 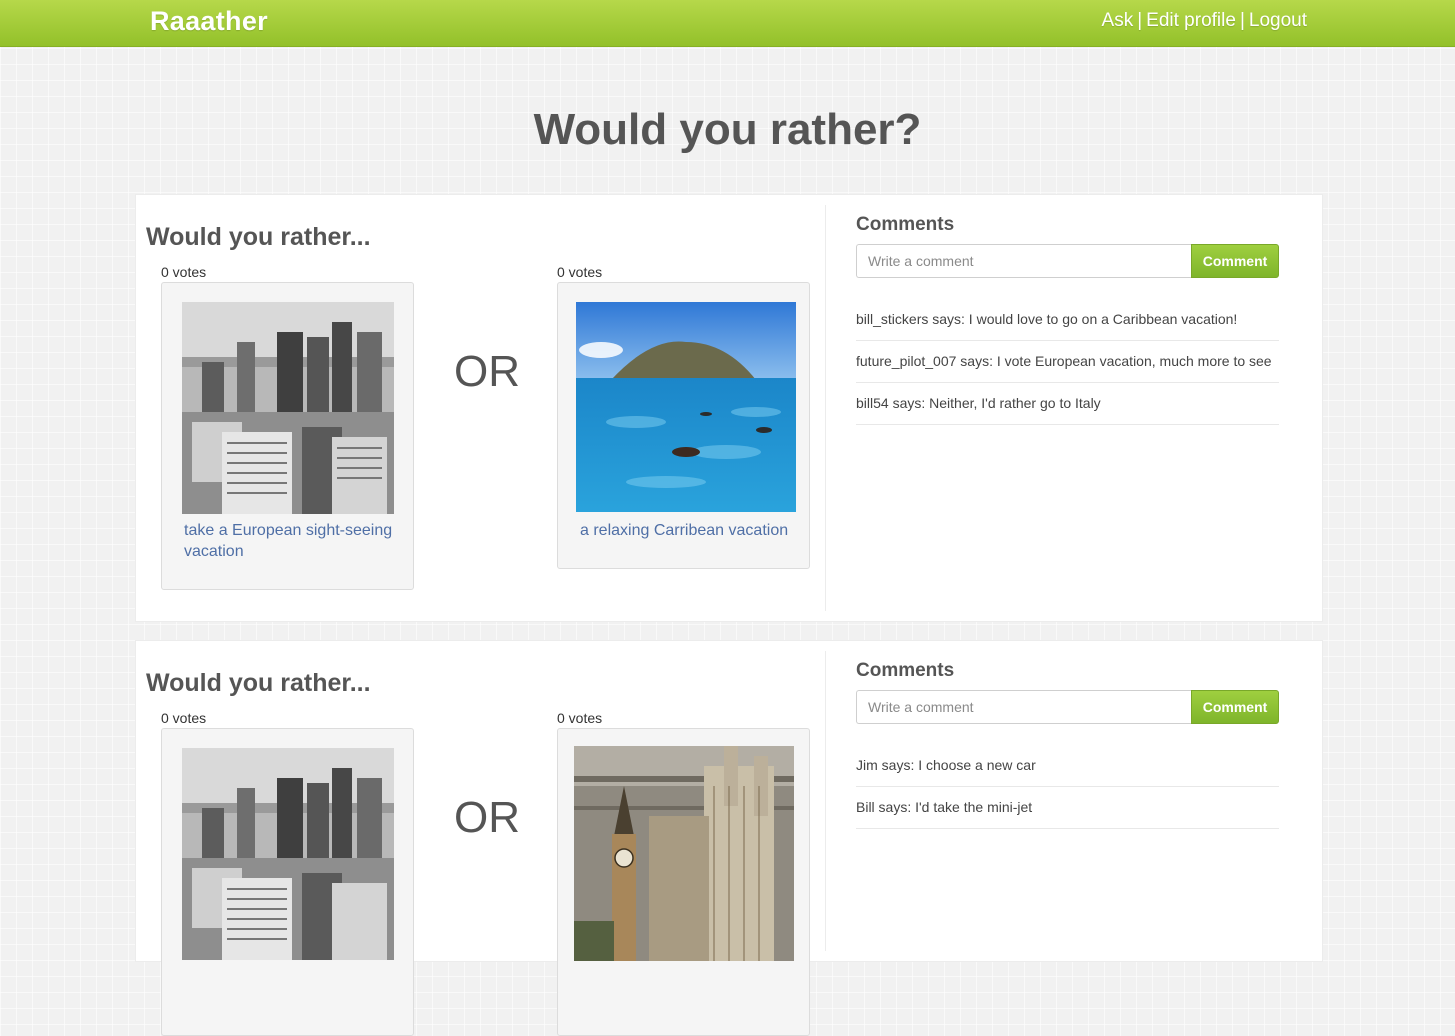 What do you see at coordinates (209, 21) in the screenshot?
I see `brand-logo: Raaather` at bounding box center [209, 21].